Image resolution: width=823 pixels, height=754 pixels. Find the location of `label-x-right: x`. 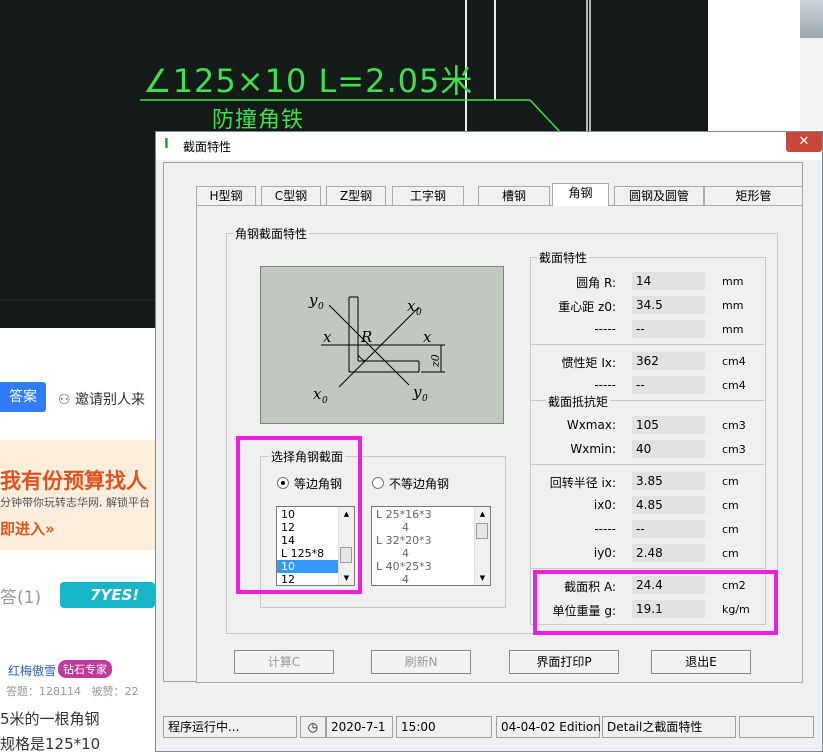

label-x-right: x is located at coordinates (427, 337).